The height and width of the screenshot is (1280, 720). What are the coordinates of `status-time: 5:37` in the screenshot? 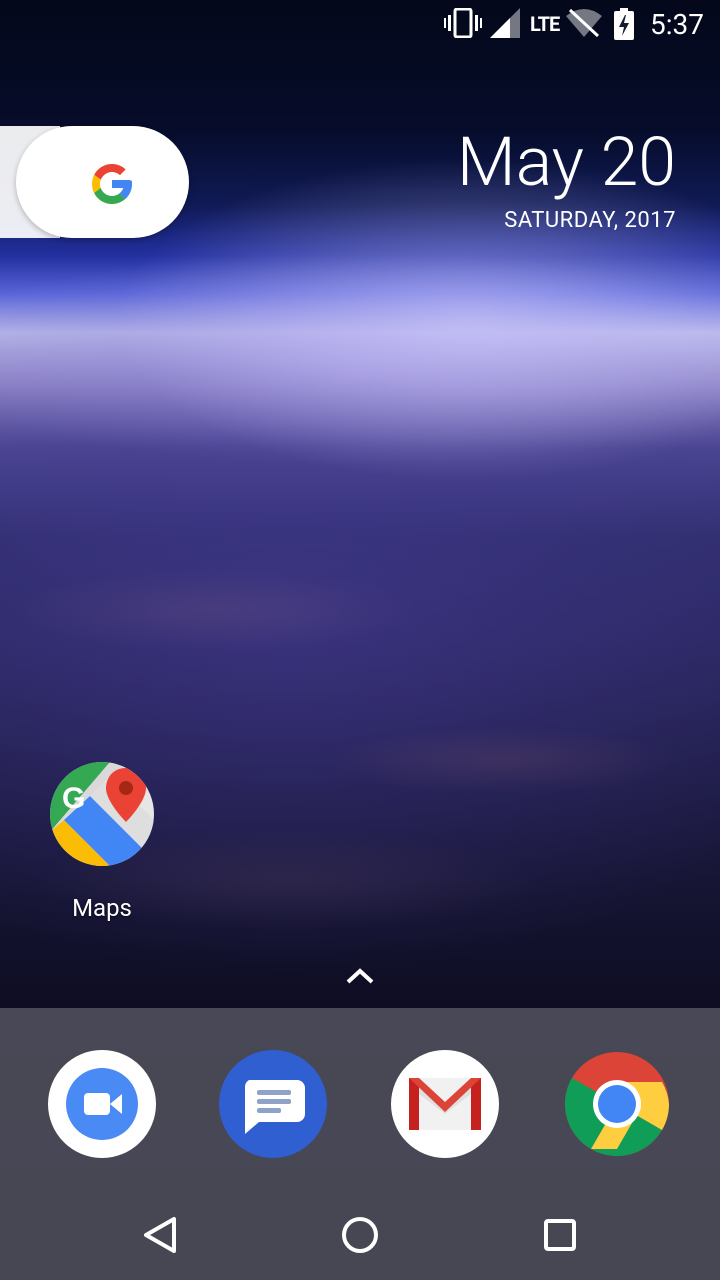 It's located at (677, 24).